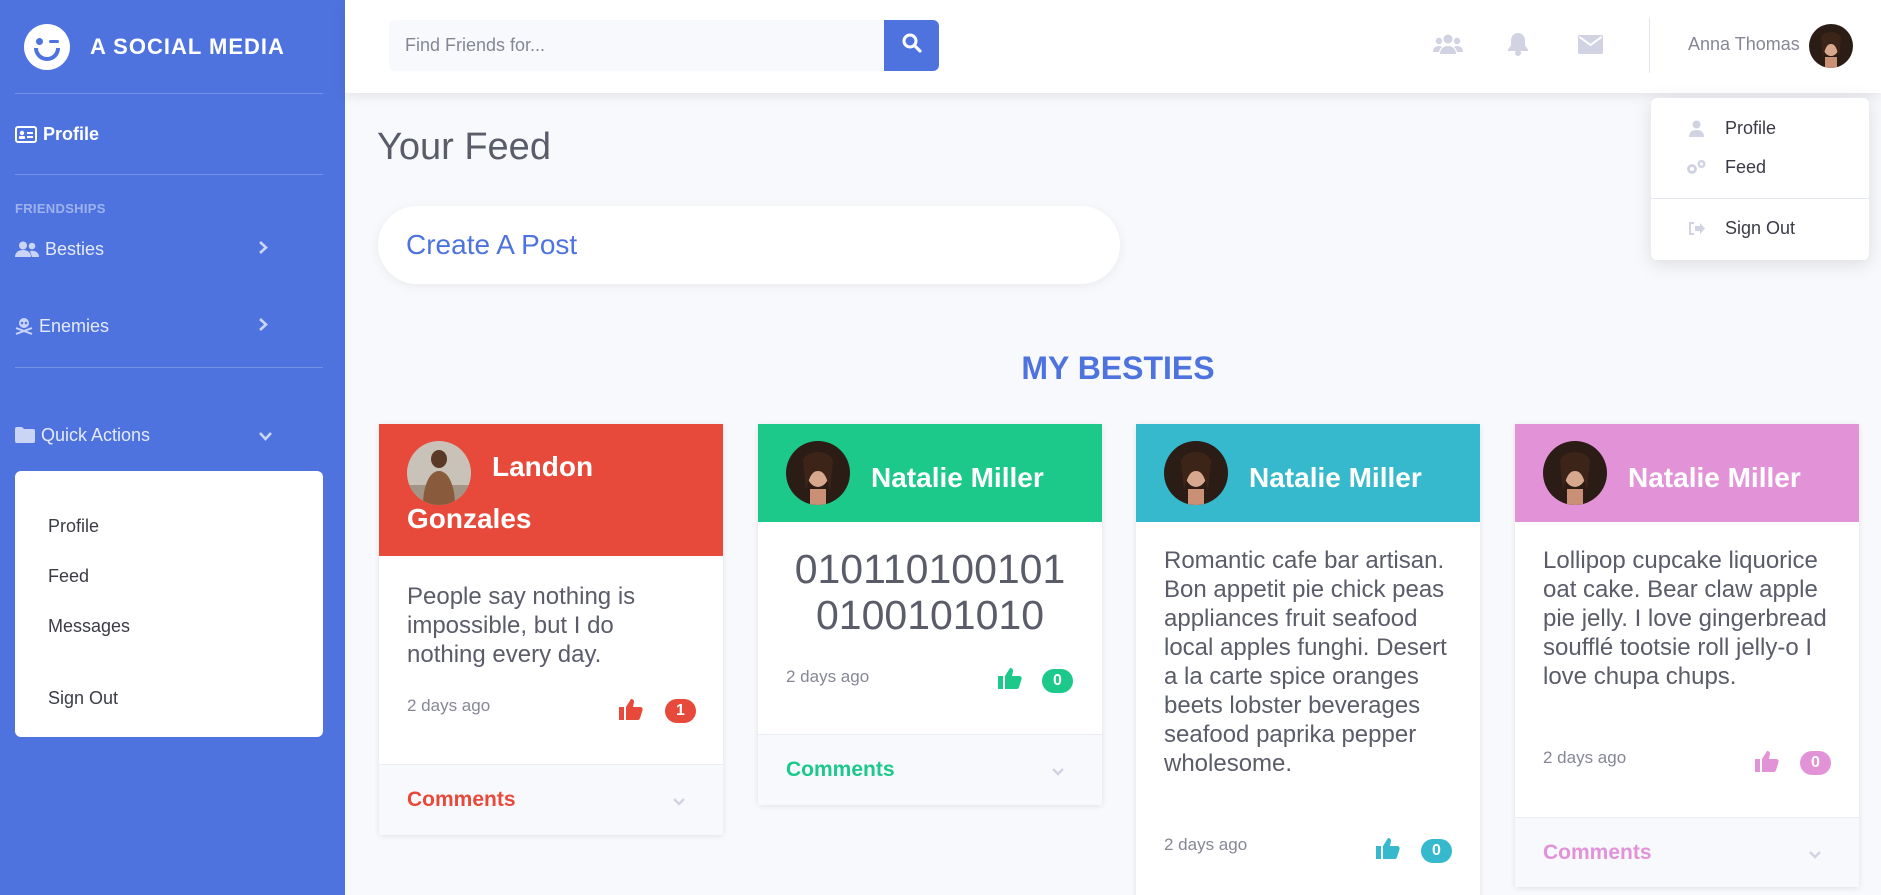 The width and height of the screenshot is (1881, 895). I want to click on sign-out-icon, so click(1696, 228).